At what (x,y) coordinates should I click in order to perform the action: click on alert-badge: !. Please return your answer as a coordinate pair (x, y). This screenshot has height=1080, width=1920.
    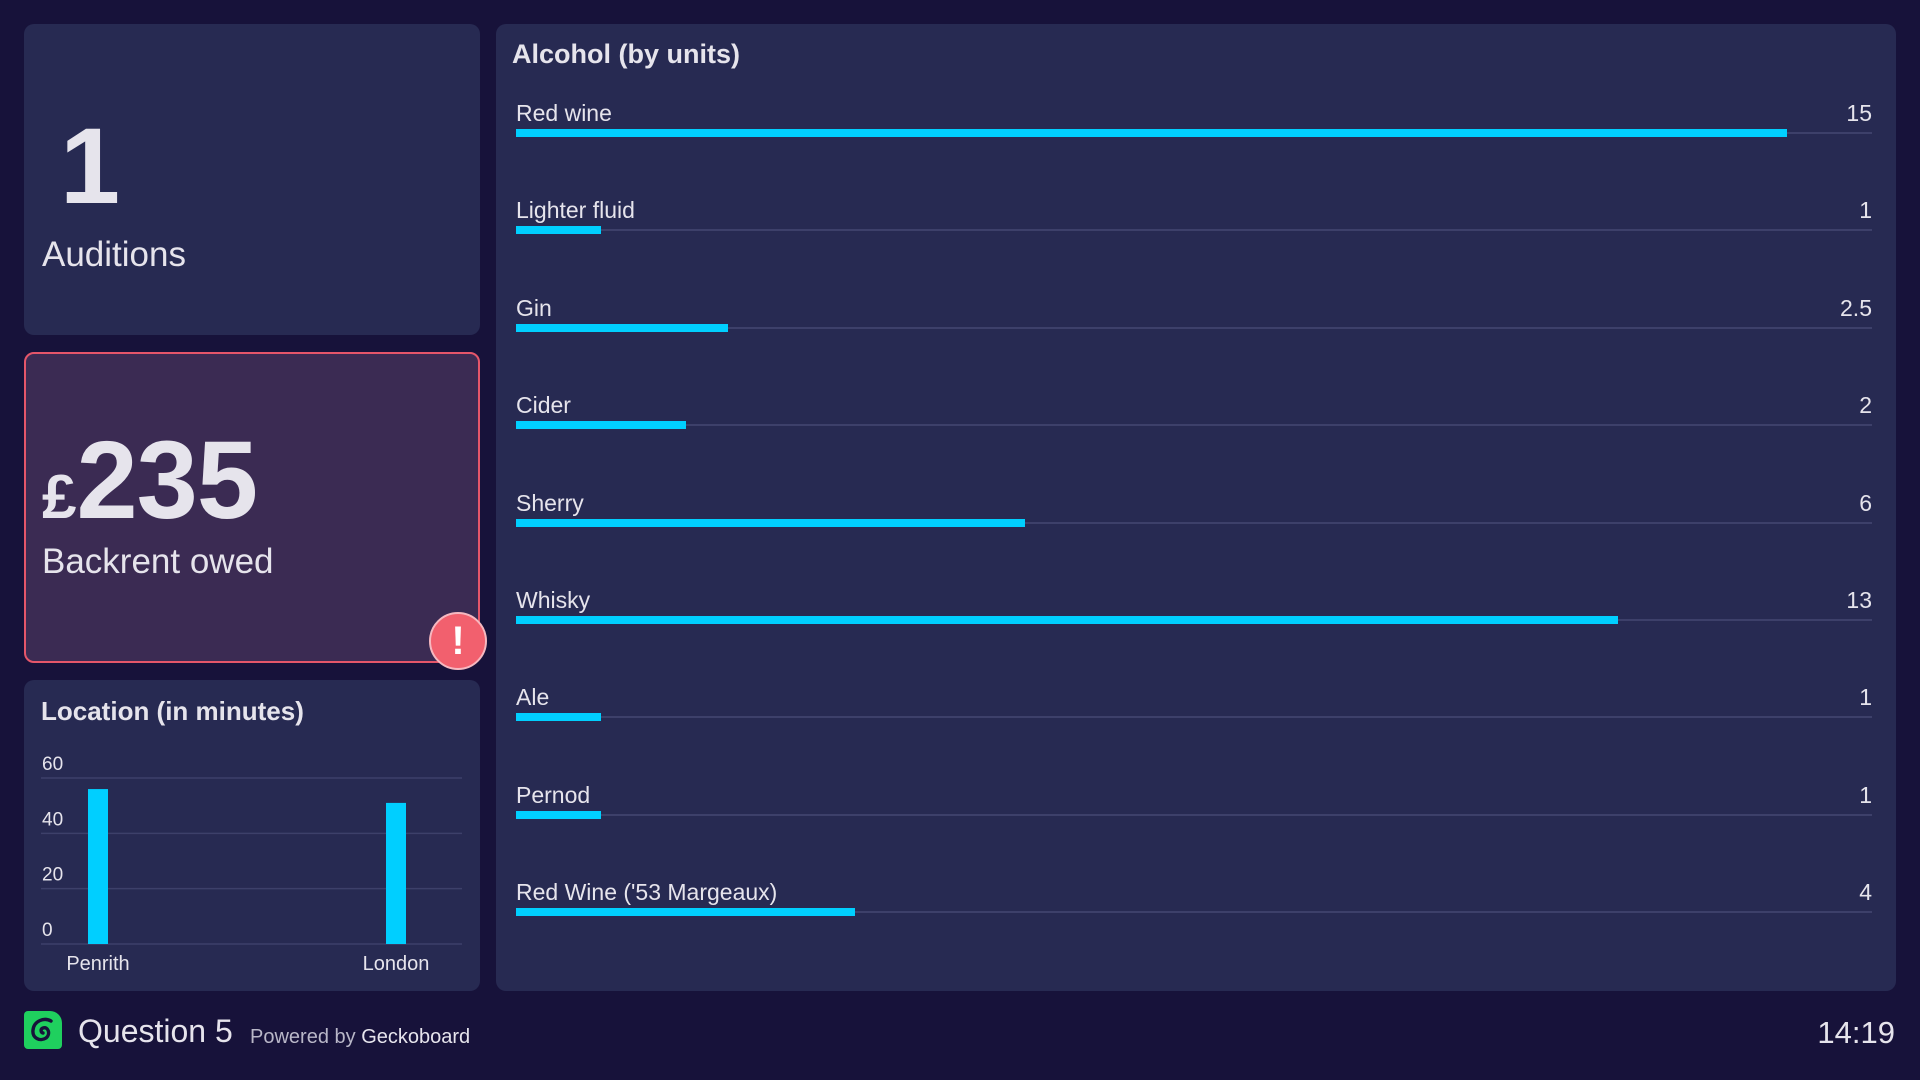
    Looking at the image, I should click on (458, 641).